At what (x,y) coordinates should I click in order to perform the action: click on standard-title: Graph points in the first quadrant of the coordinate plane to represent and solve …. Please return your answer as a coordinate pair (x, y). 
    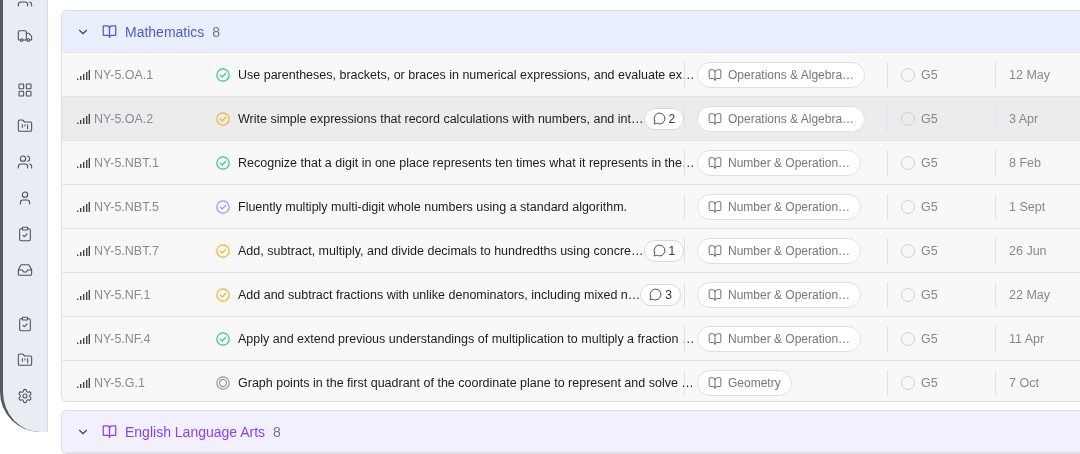
    Looking at the image, I should click on (466, 382).